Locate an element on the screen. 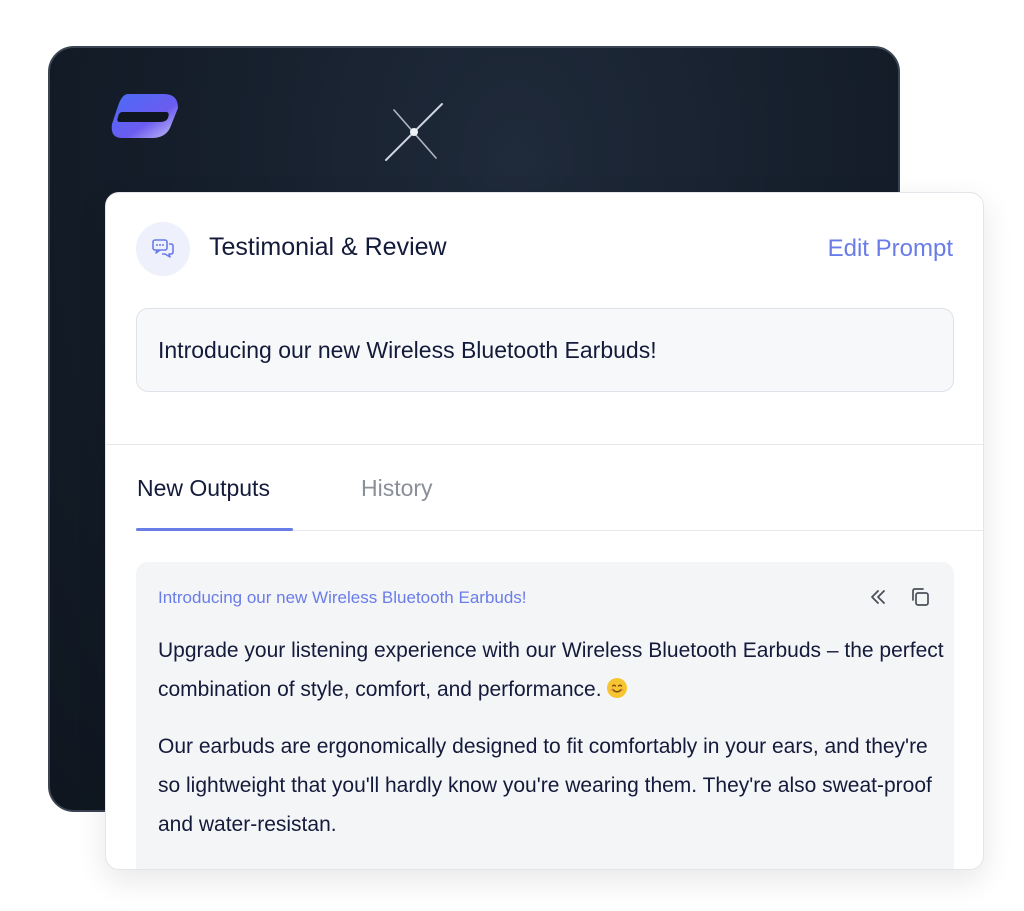 This screenshot has width=1024, height=911. sparkle-icon is located at coordinates (414, 132).